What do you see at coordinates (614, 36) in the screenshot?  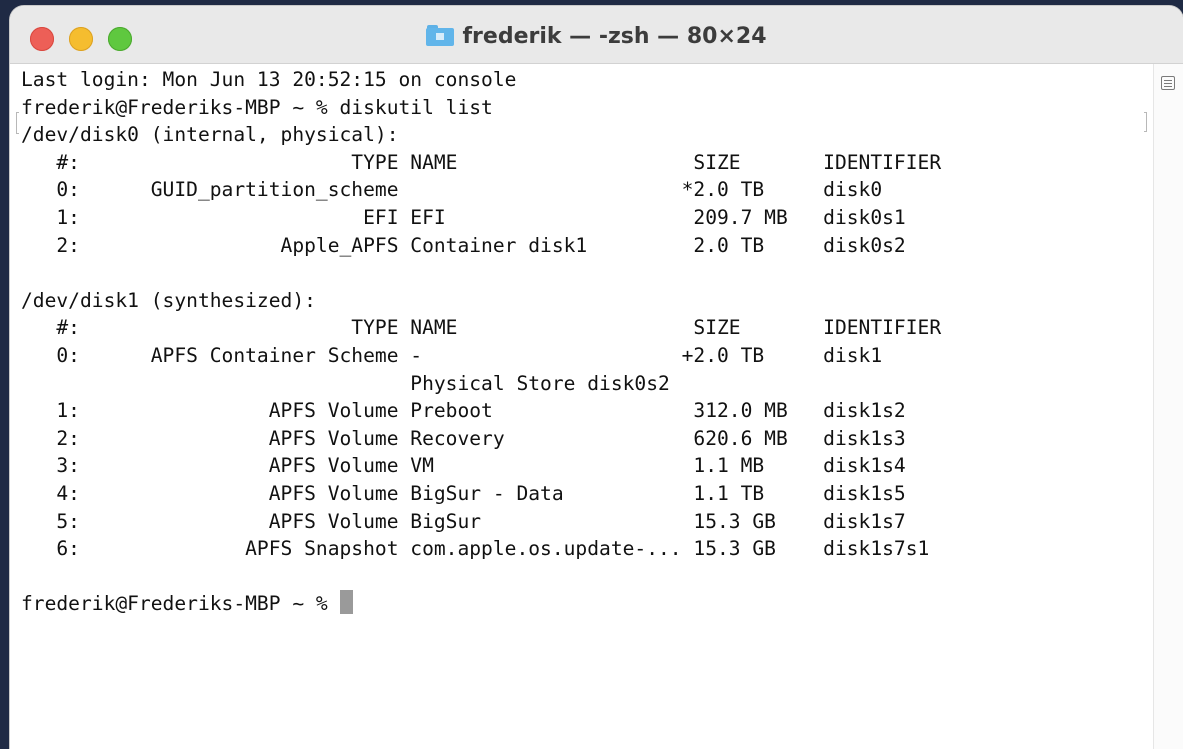 I see `window-title-text: frederik — -zsh — 80×24` at bounding box center [614, 36].